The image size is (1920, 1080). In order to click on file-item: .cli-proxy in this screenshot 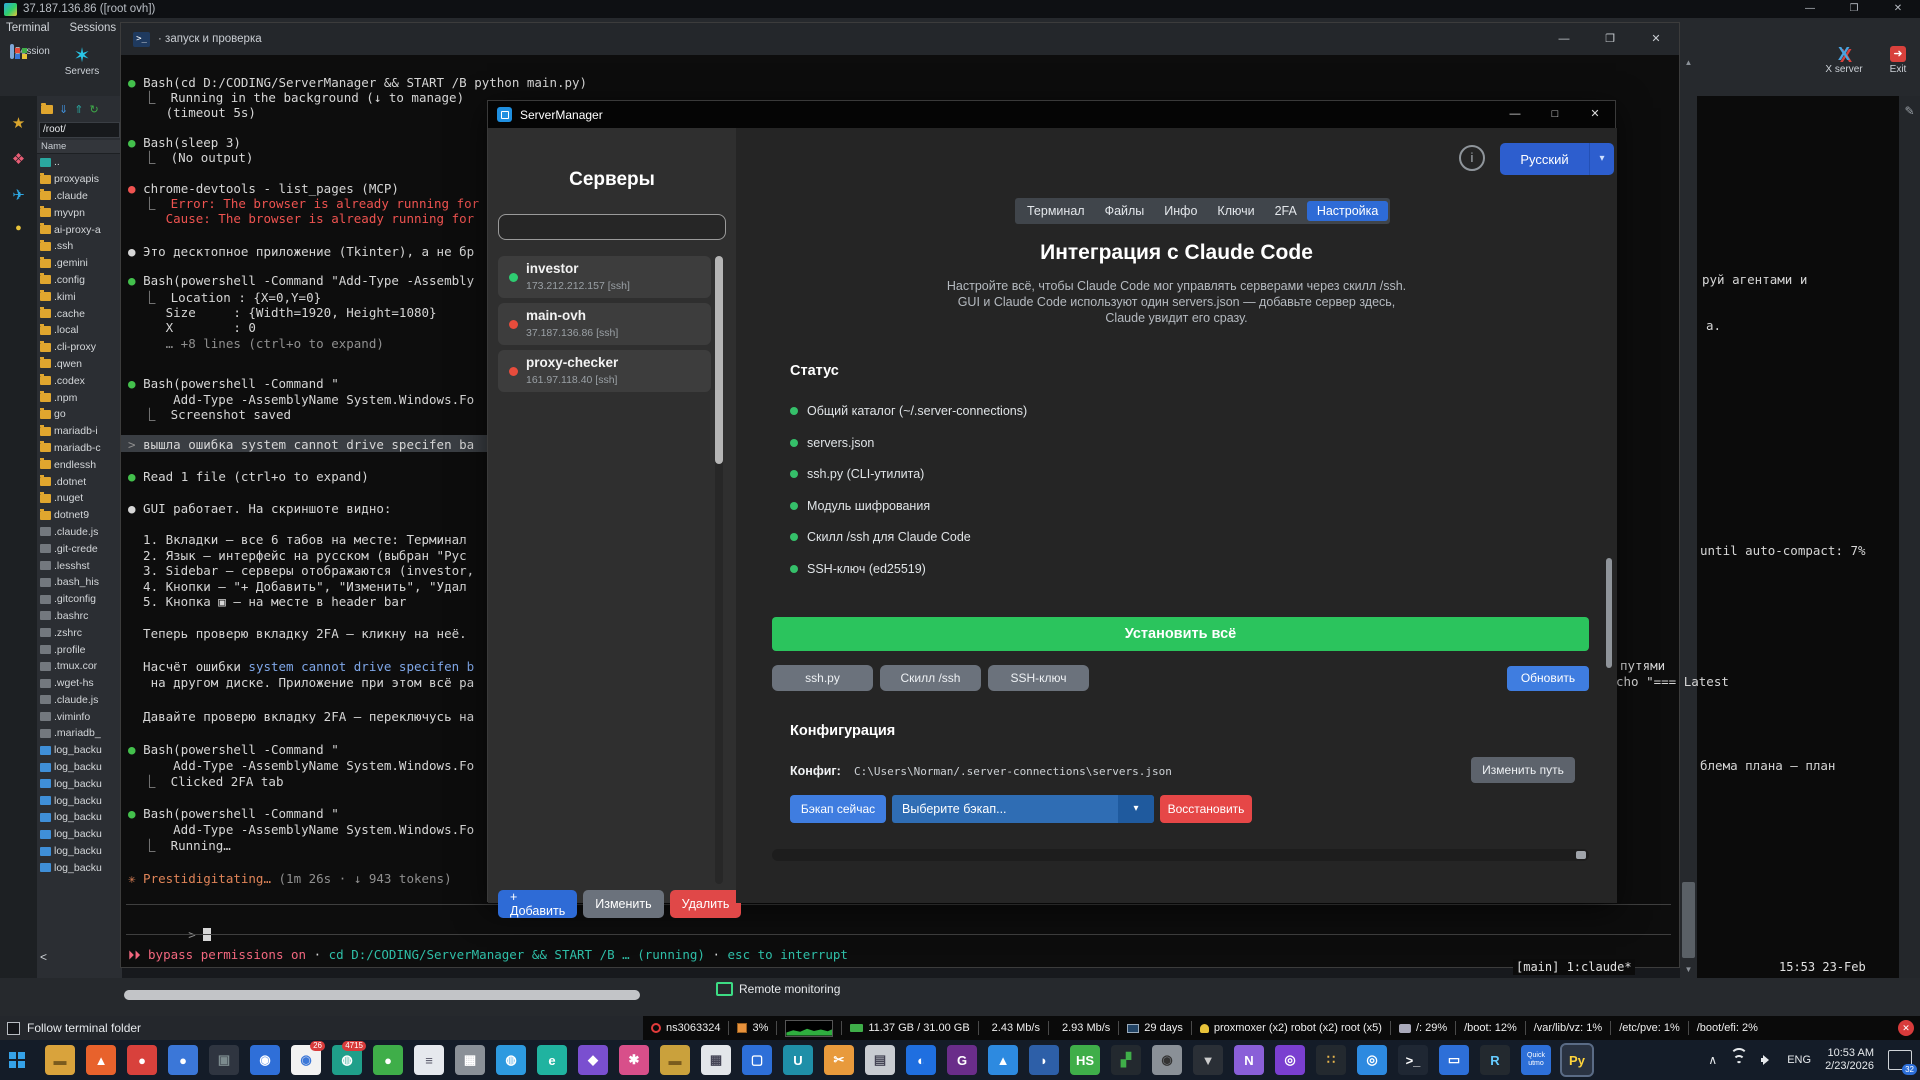, I will do `click(79, 347)`.